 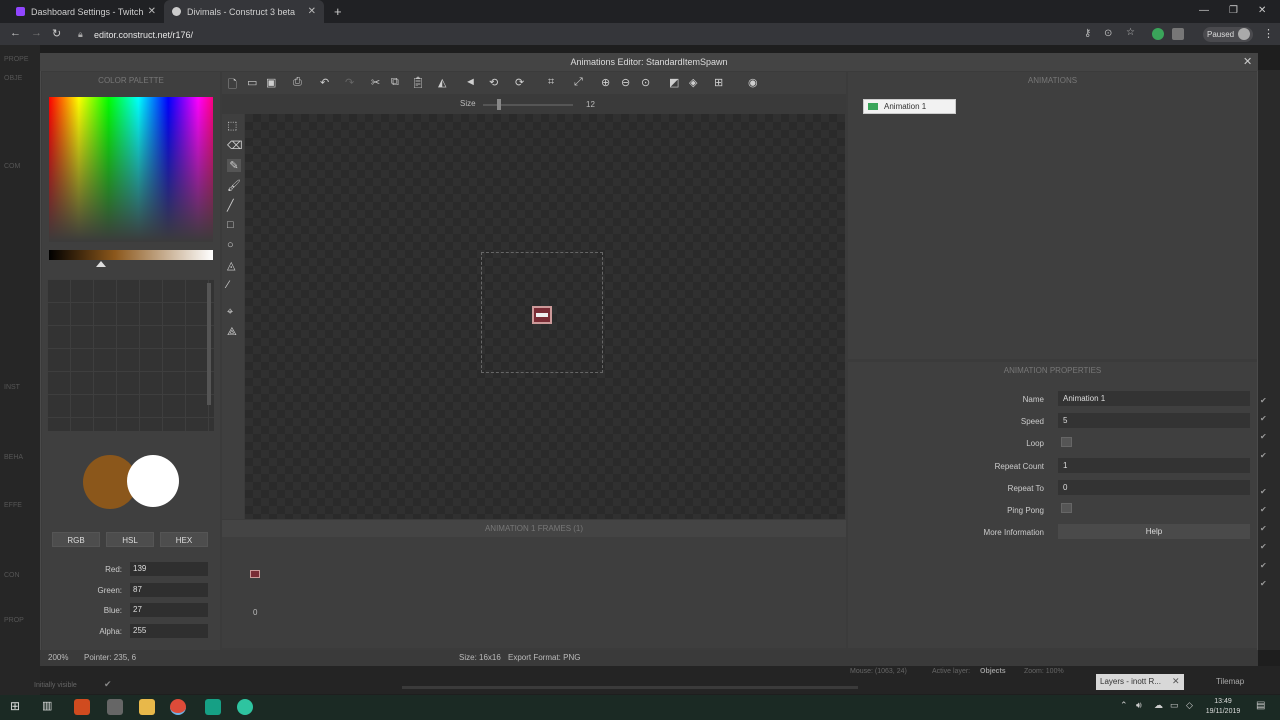 I want to click on save-icon: ▣, so click(x=271, y=82).